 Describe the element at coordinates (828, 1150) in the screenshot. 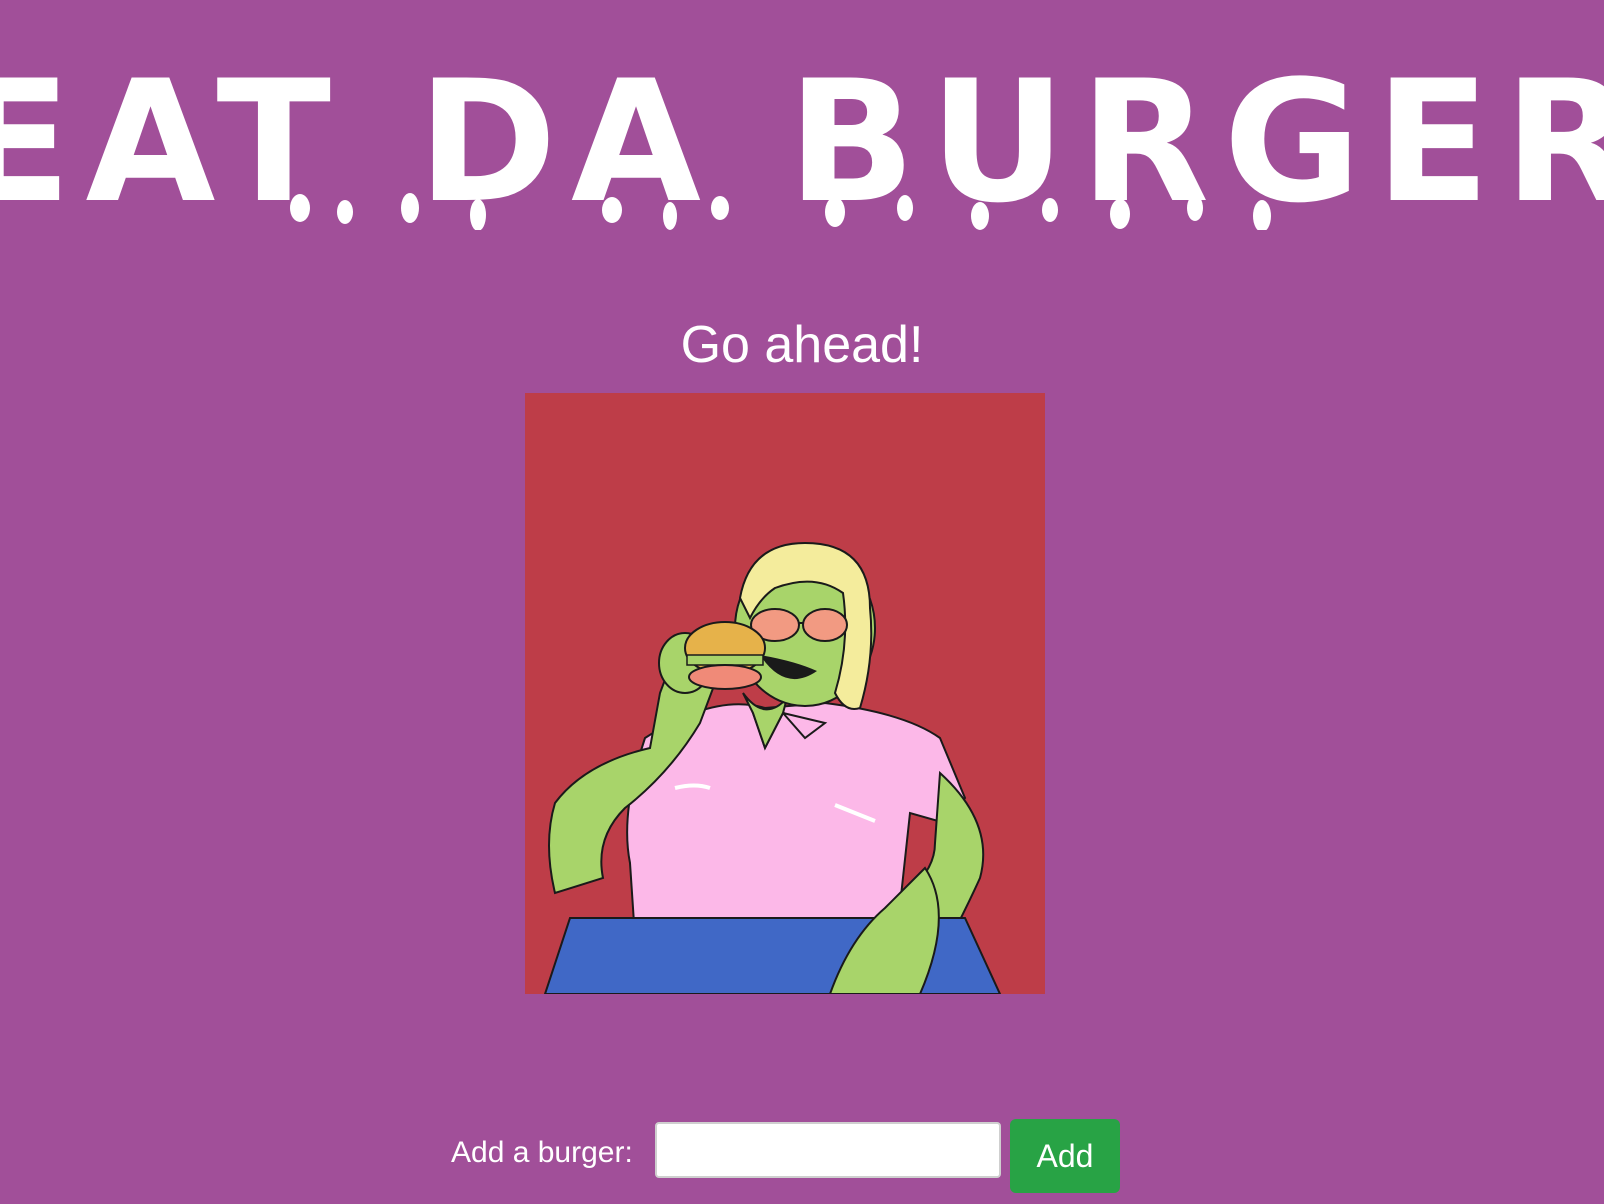

I see `burger-name-input` at that location.